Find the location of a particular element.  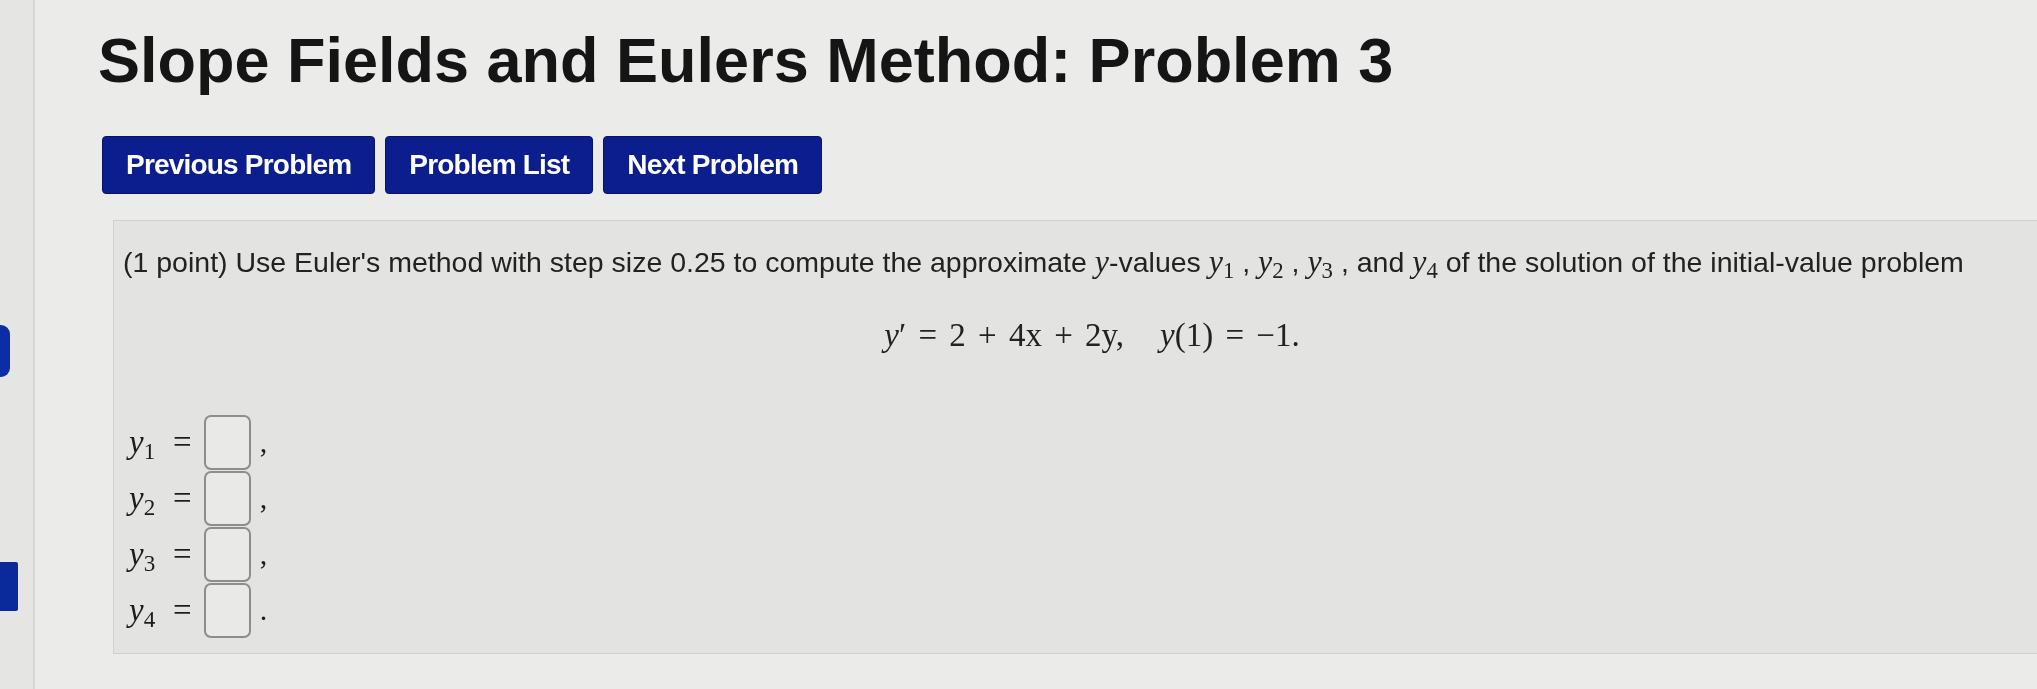

problem-statement: (1 point) Use Euler's method with step size 0.25 to compute the approximate y-values y$_{1}$ , y$_{2}$ , y$_{3}$ , and y$_{4}$ of the solution of the initial-value problem is located at coordinates (1044, 263).